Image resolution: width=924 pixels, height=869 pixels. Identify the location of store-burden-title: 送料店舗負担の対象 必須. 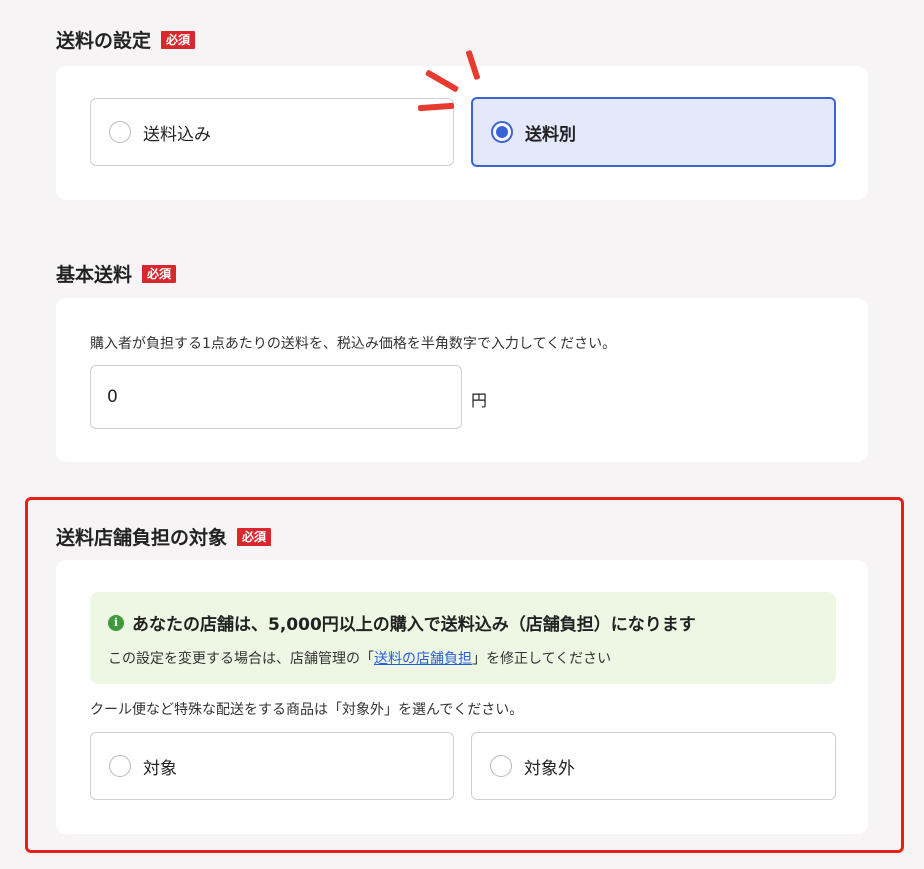
(164, 536).